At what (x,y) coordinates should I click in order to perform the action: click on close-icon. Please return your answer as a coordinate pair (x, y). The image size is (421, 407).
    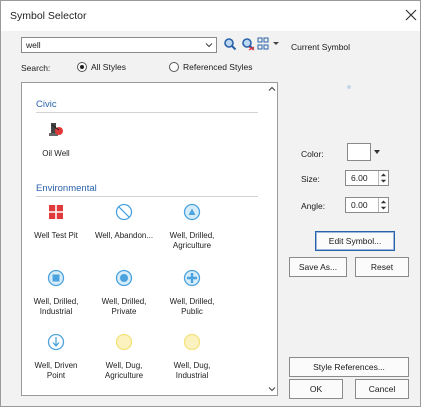
    Looking at the image, I should click on (411, 15).